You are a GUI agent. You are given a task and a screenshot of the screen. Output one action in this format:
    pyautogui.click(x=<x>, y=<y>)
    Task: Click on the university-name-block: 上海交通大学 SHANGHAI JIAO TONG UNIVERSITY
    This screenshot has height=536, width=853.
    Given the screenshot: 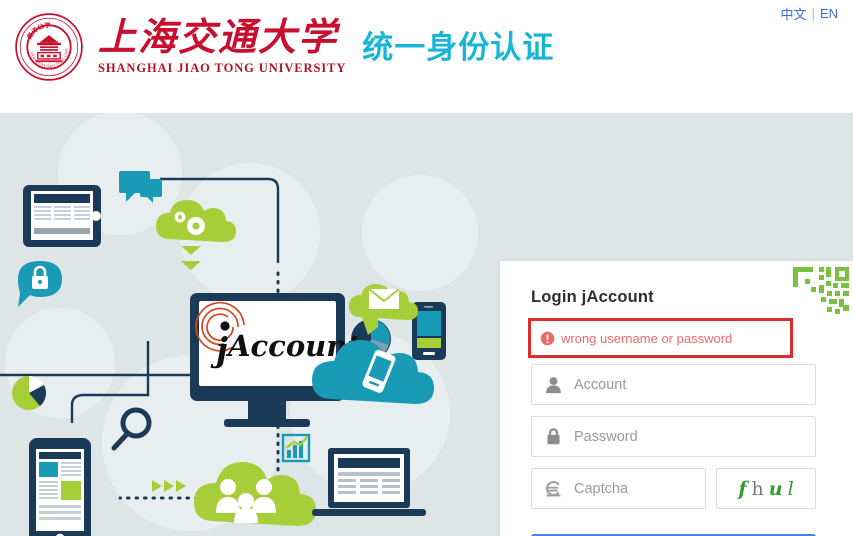 What is the action you would take?
    pyautogui.click(x=222, y=45)
    